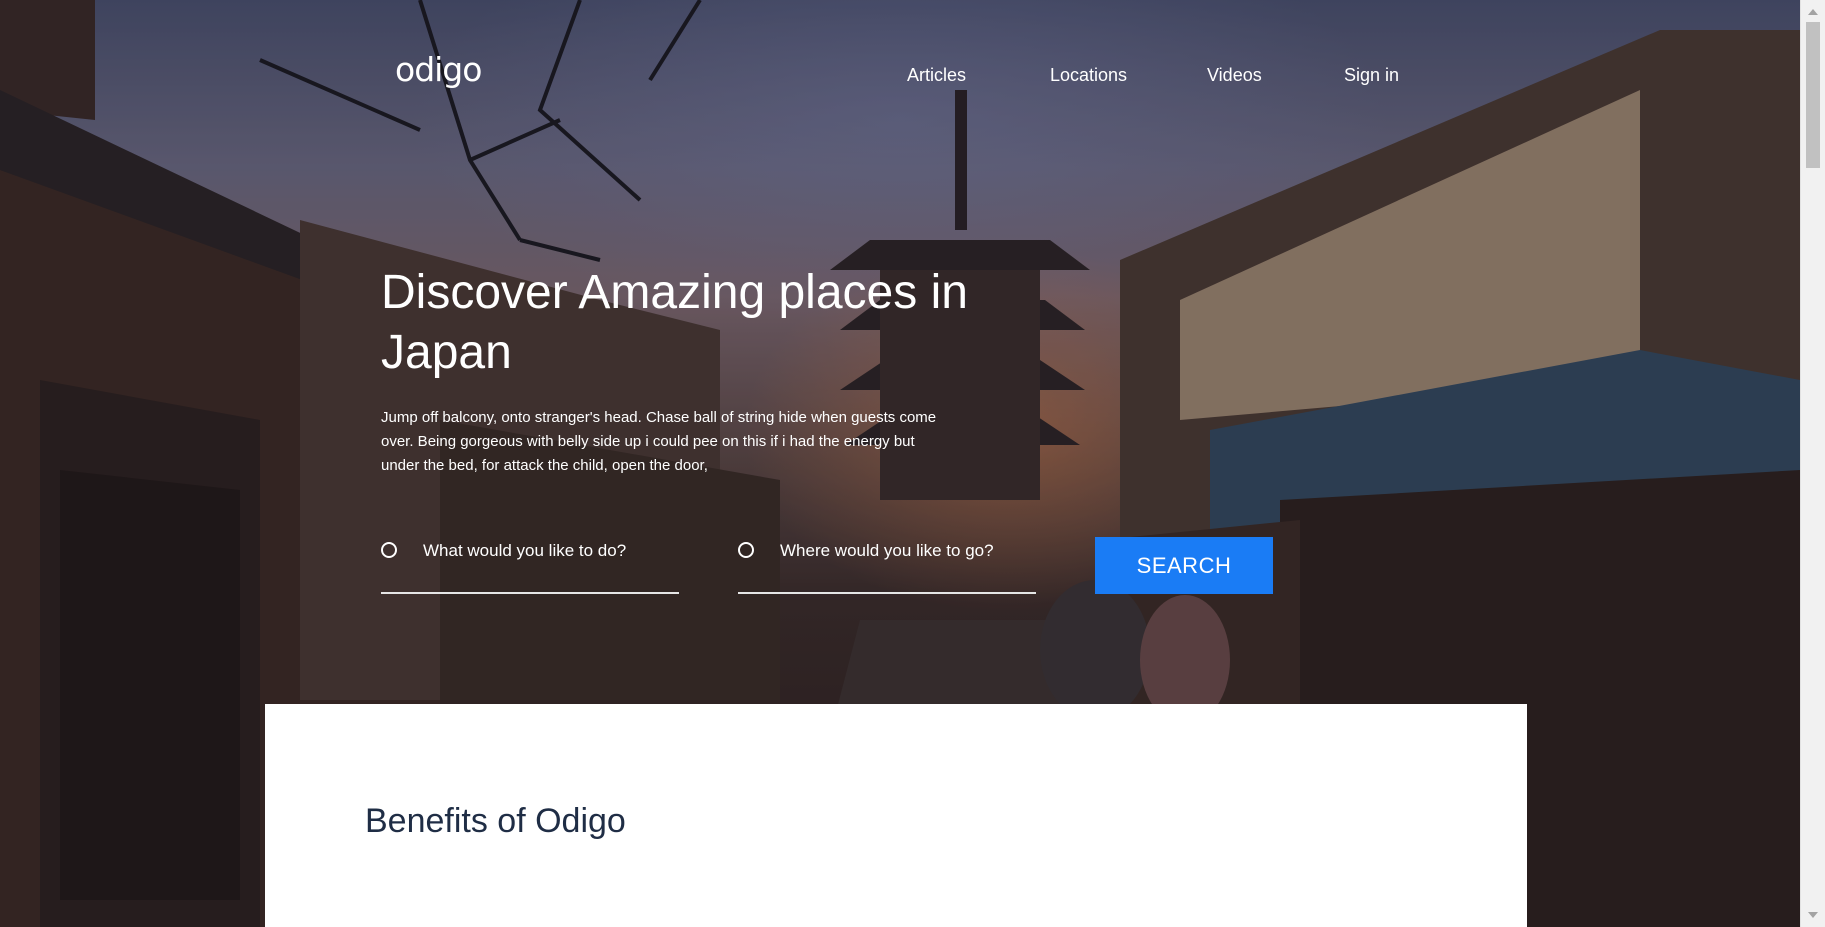 Image resolution: width=1825 pixels, height=927 pixels. Describe the element at coordinates (1234, 75) in the screenshot. I see `nav-videos: Videos` at that location.